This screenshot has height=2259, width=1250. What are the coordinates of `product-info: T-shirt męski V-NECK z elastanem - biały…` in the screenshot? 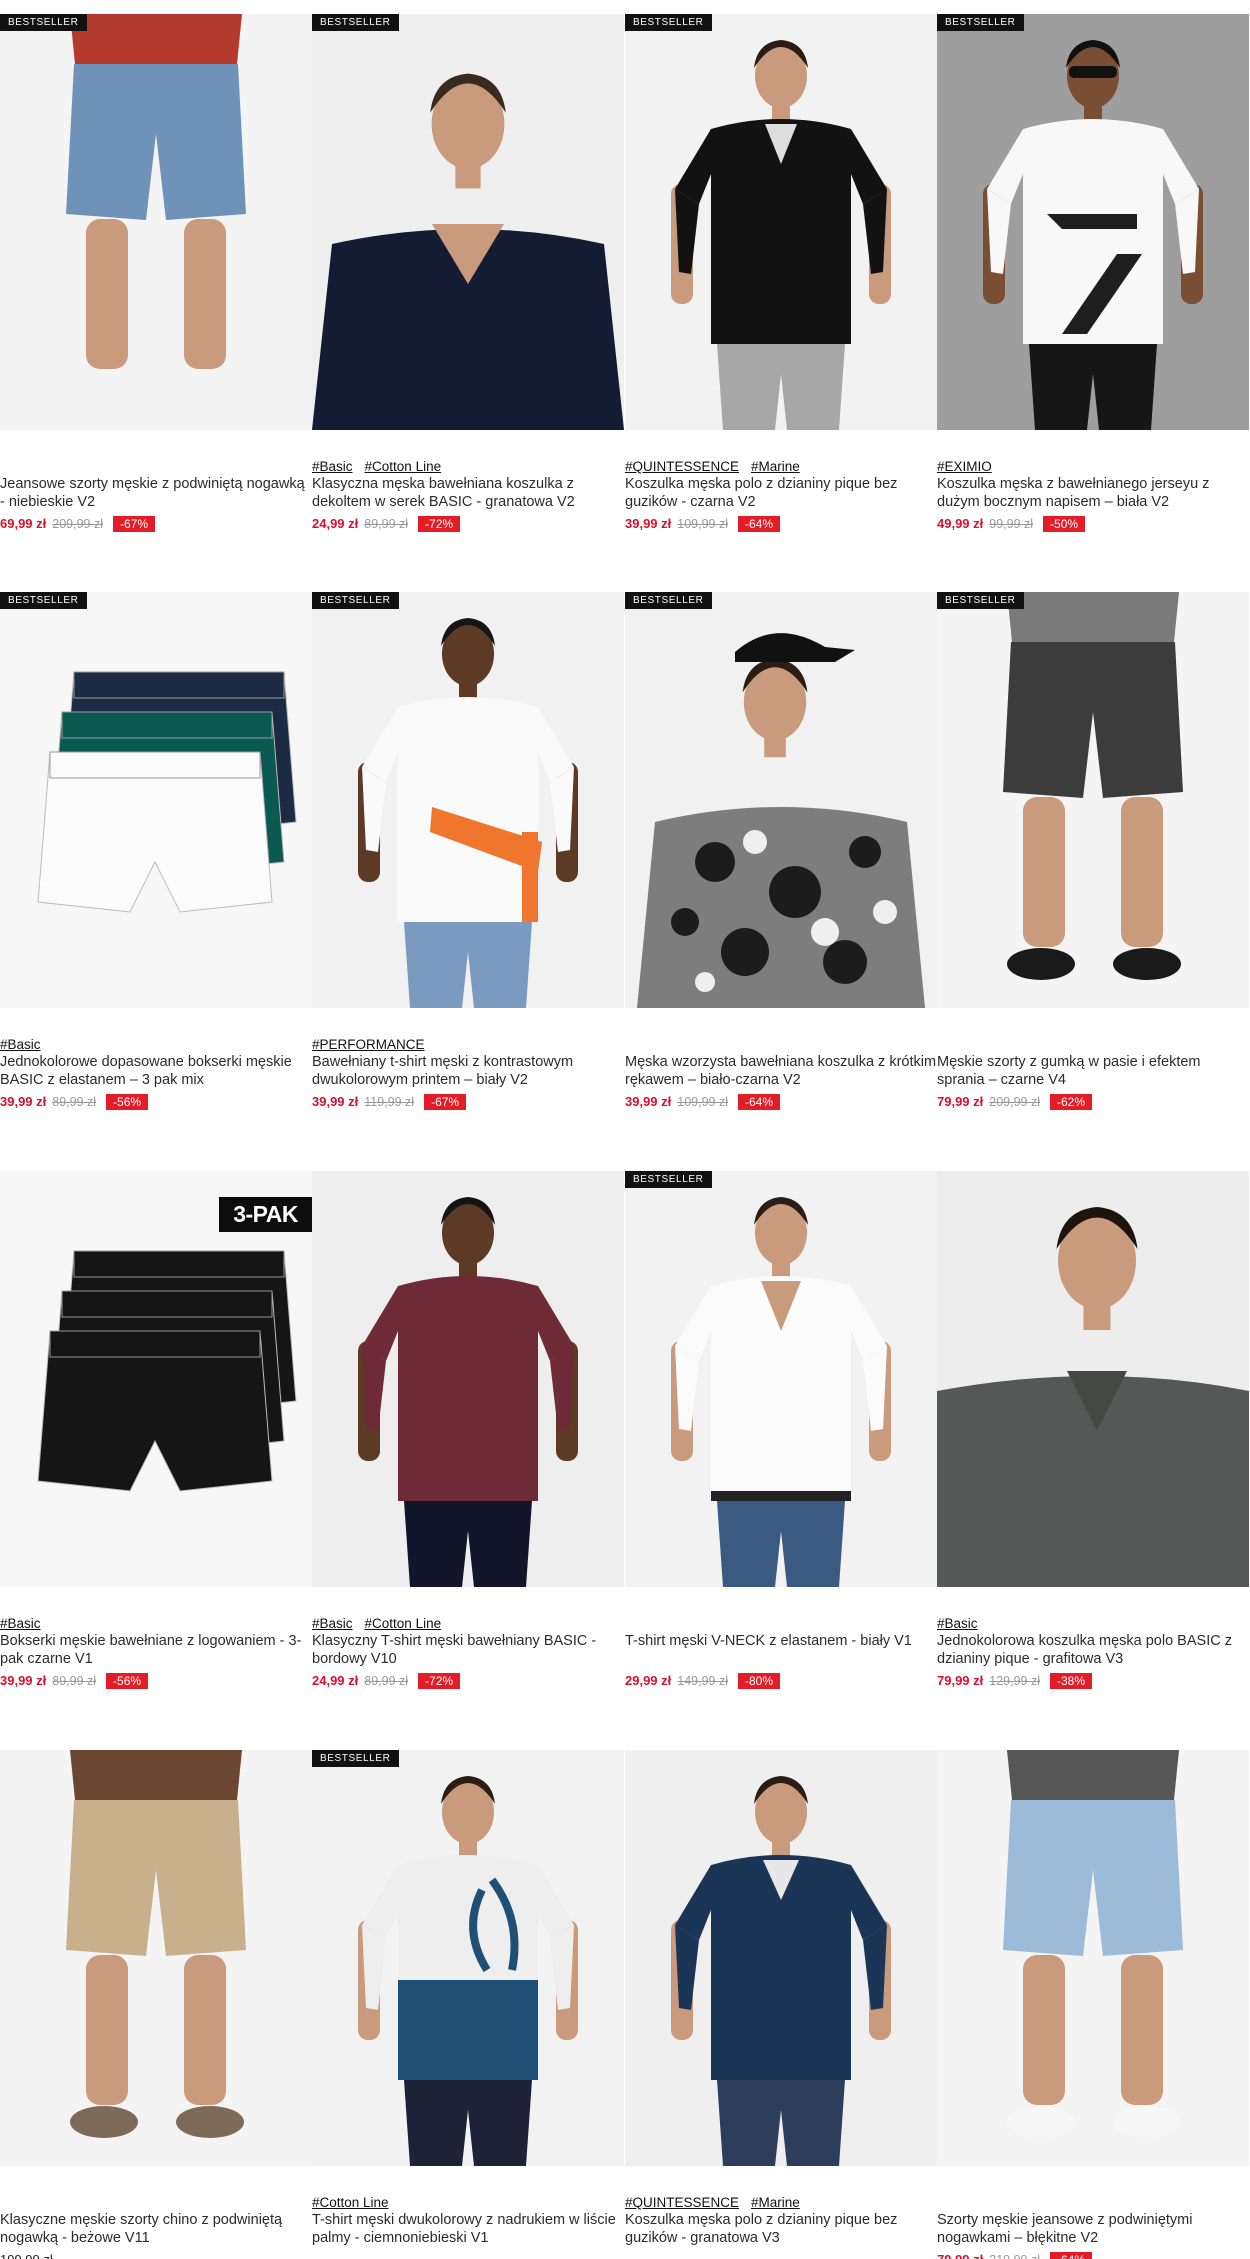 It's located at (781, 1652).